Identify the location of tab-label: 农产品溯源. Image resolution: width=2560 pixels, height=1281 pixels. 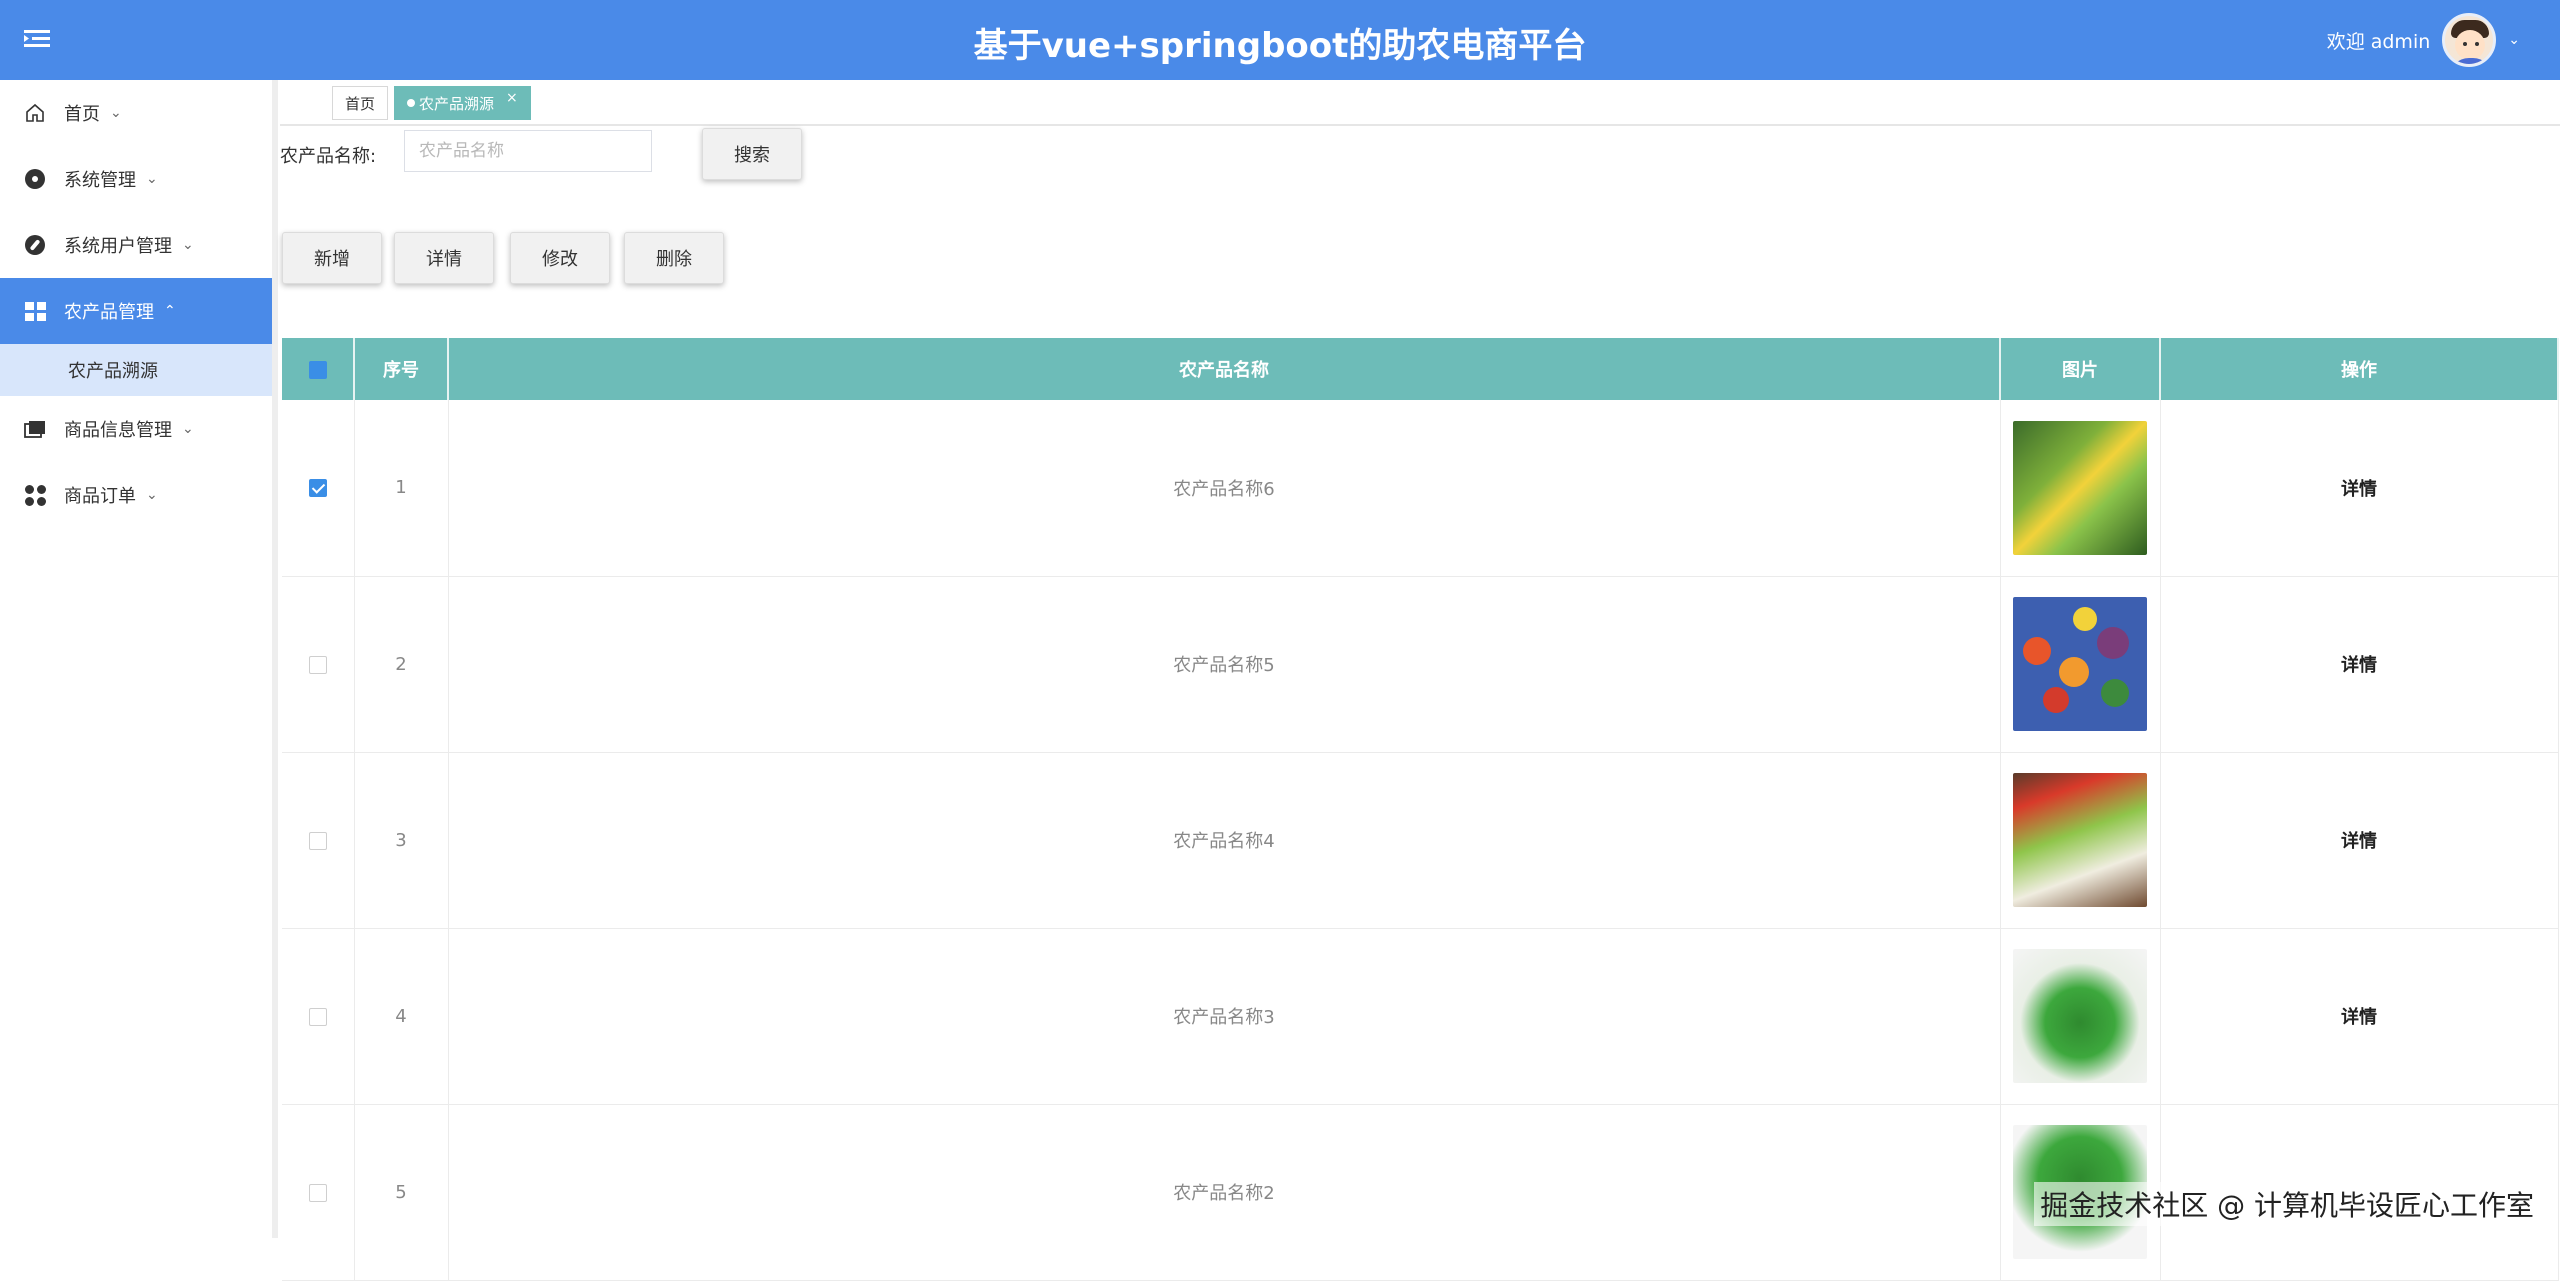
(456, 103).